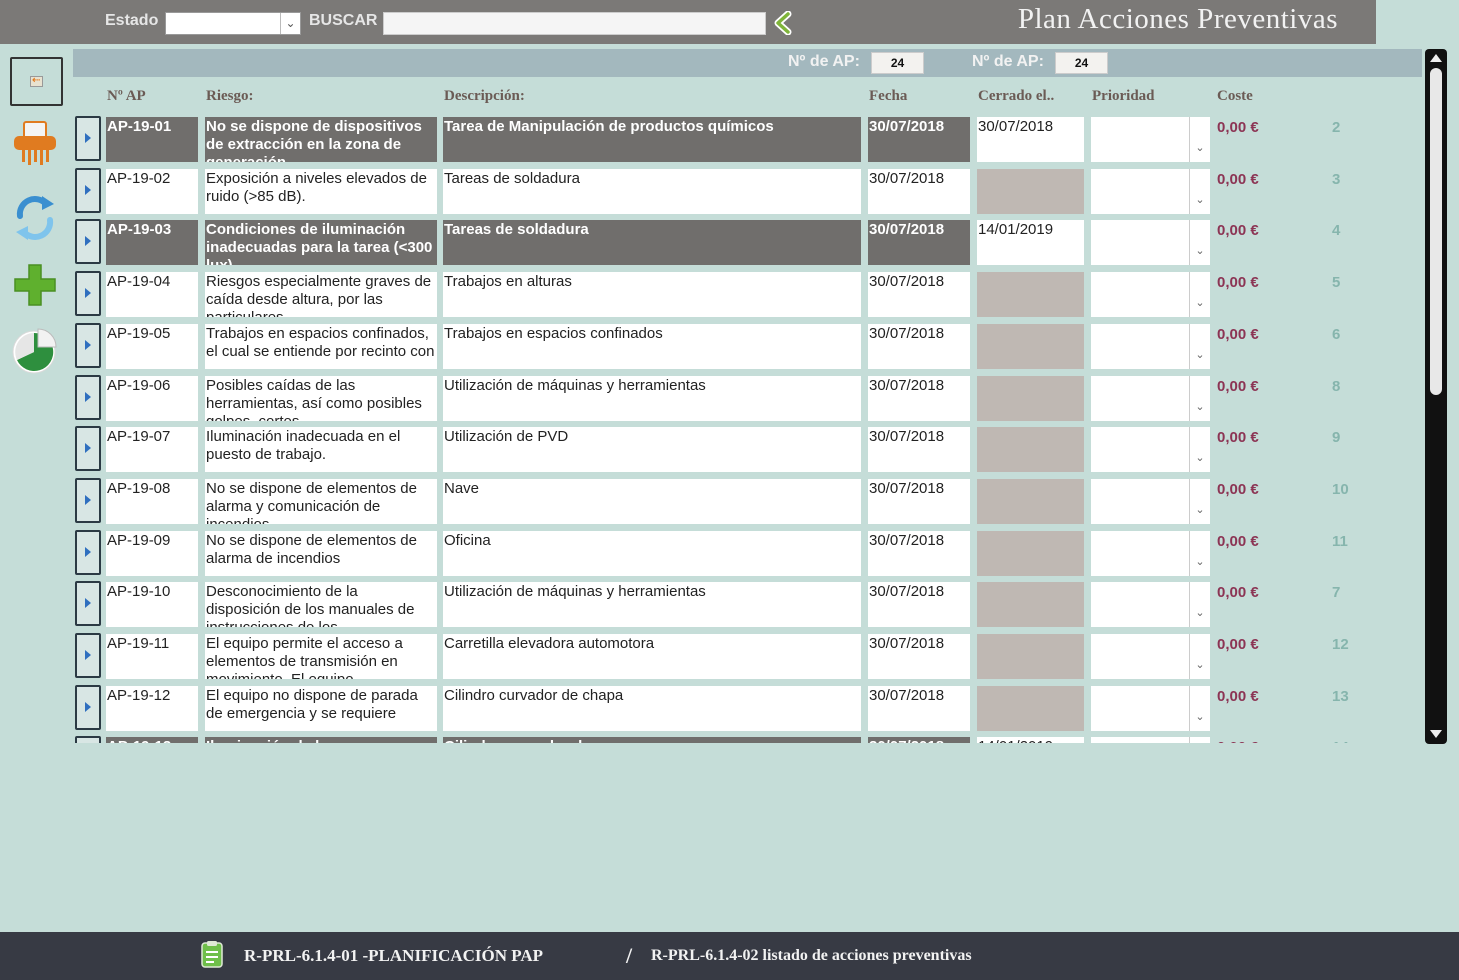  I want to click on scrollbar, so click(1436, 396).